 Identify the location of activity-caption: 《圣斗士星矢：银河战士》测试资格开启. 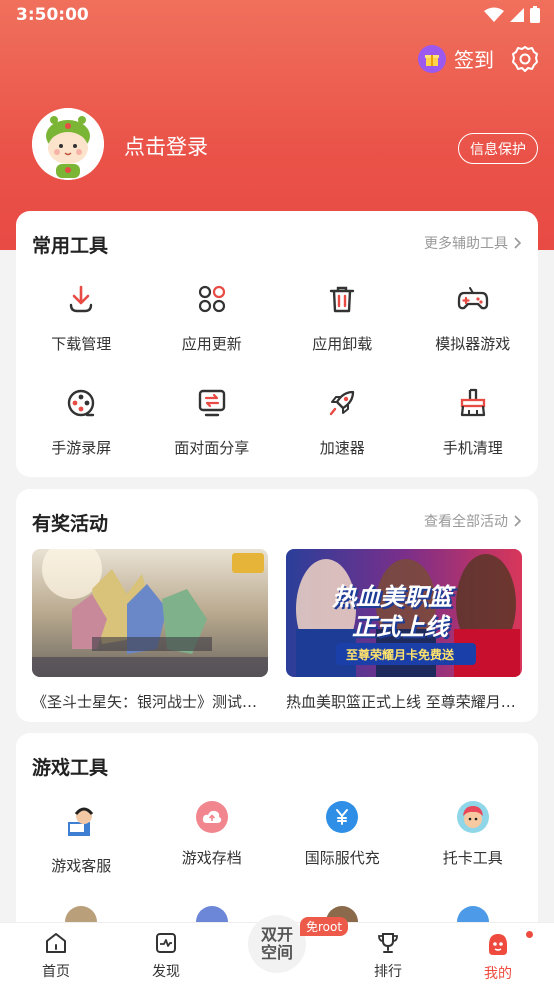
(150, 701).